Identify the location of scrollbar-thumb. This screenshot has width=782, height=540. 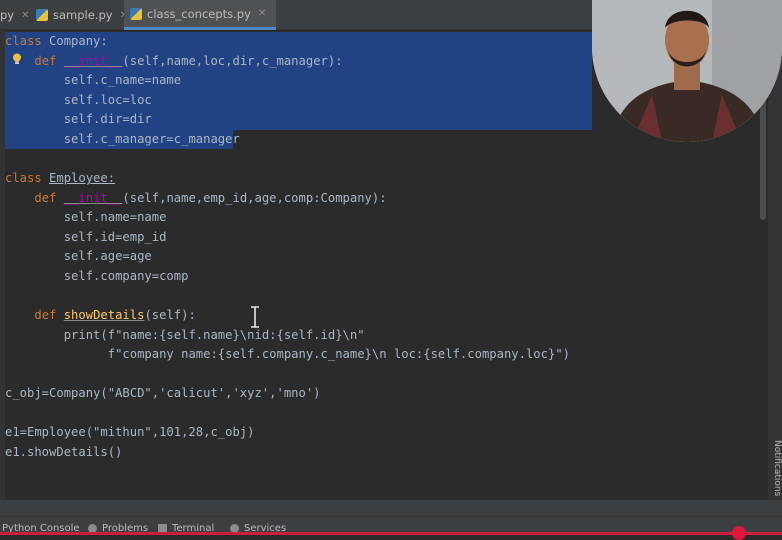
(763, 160).